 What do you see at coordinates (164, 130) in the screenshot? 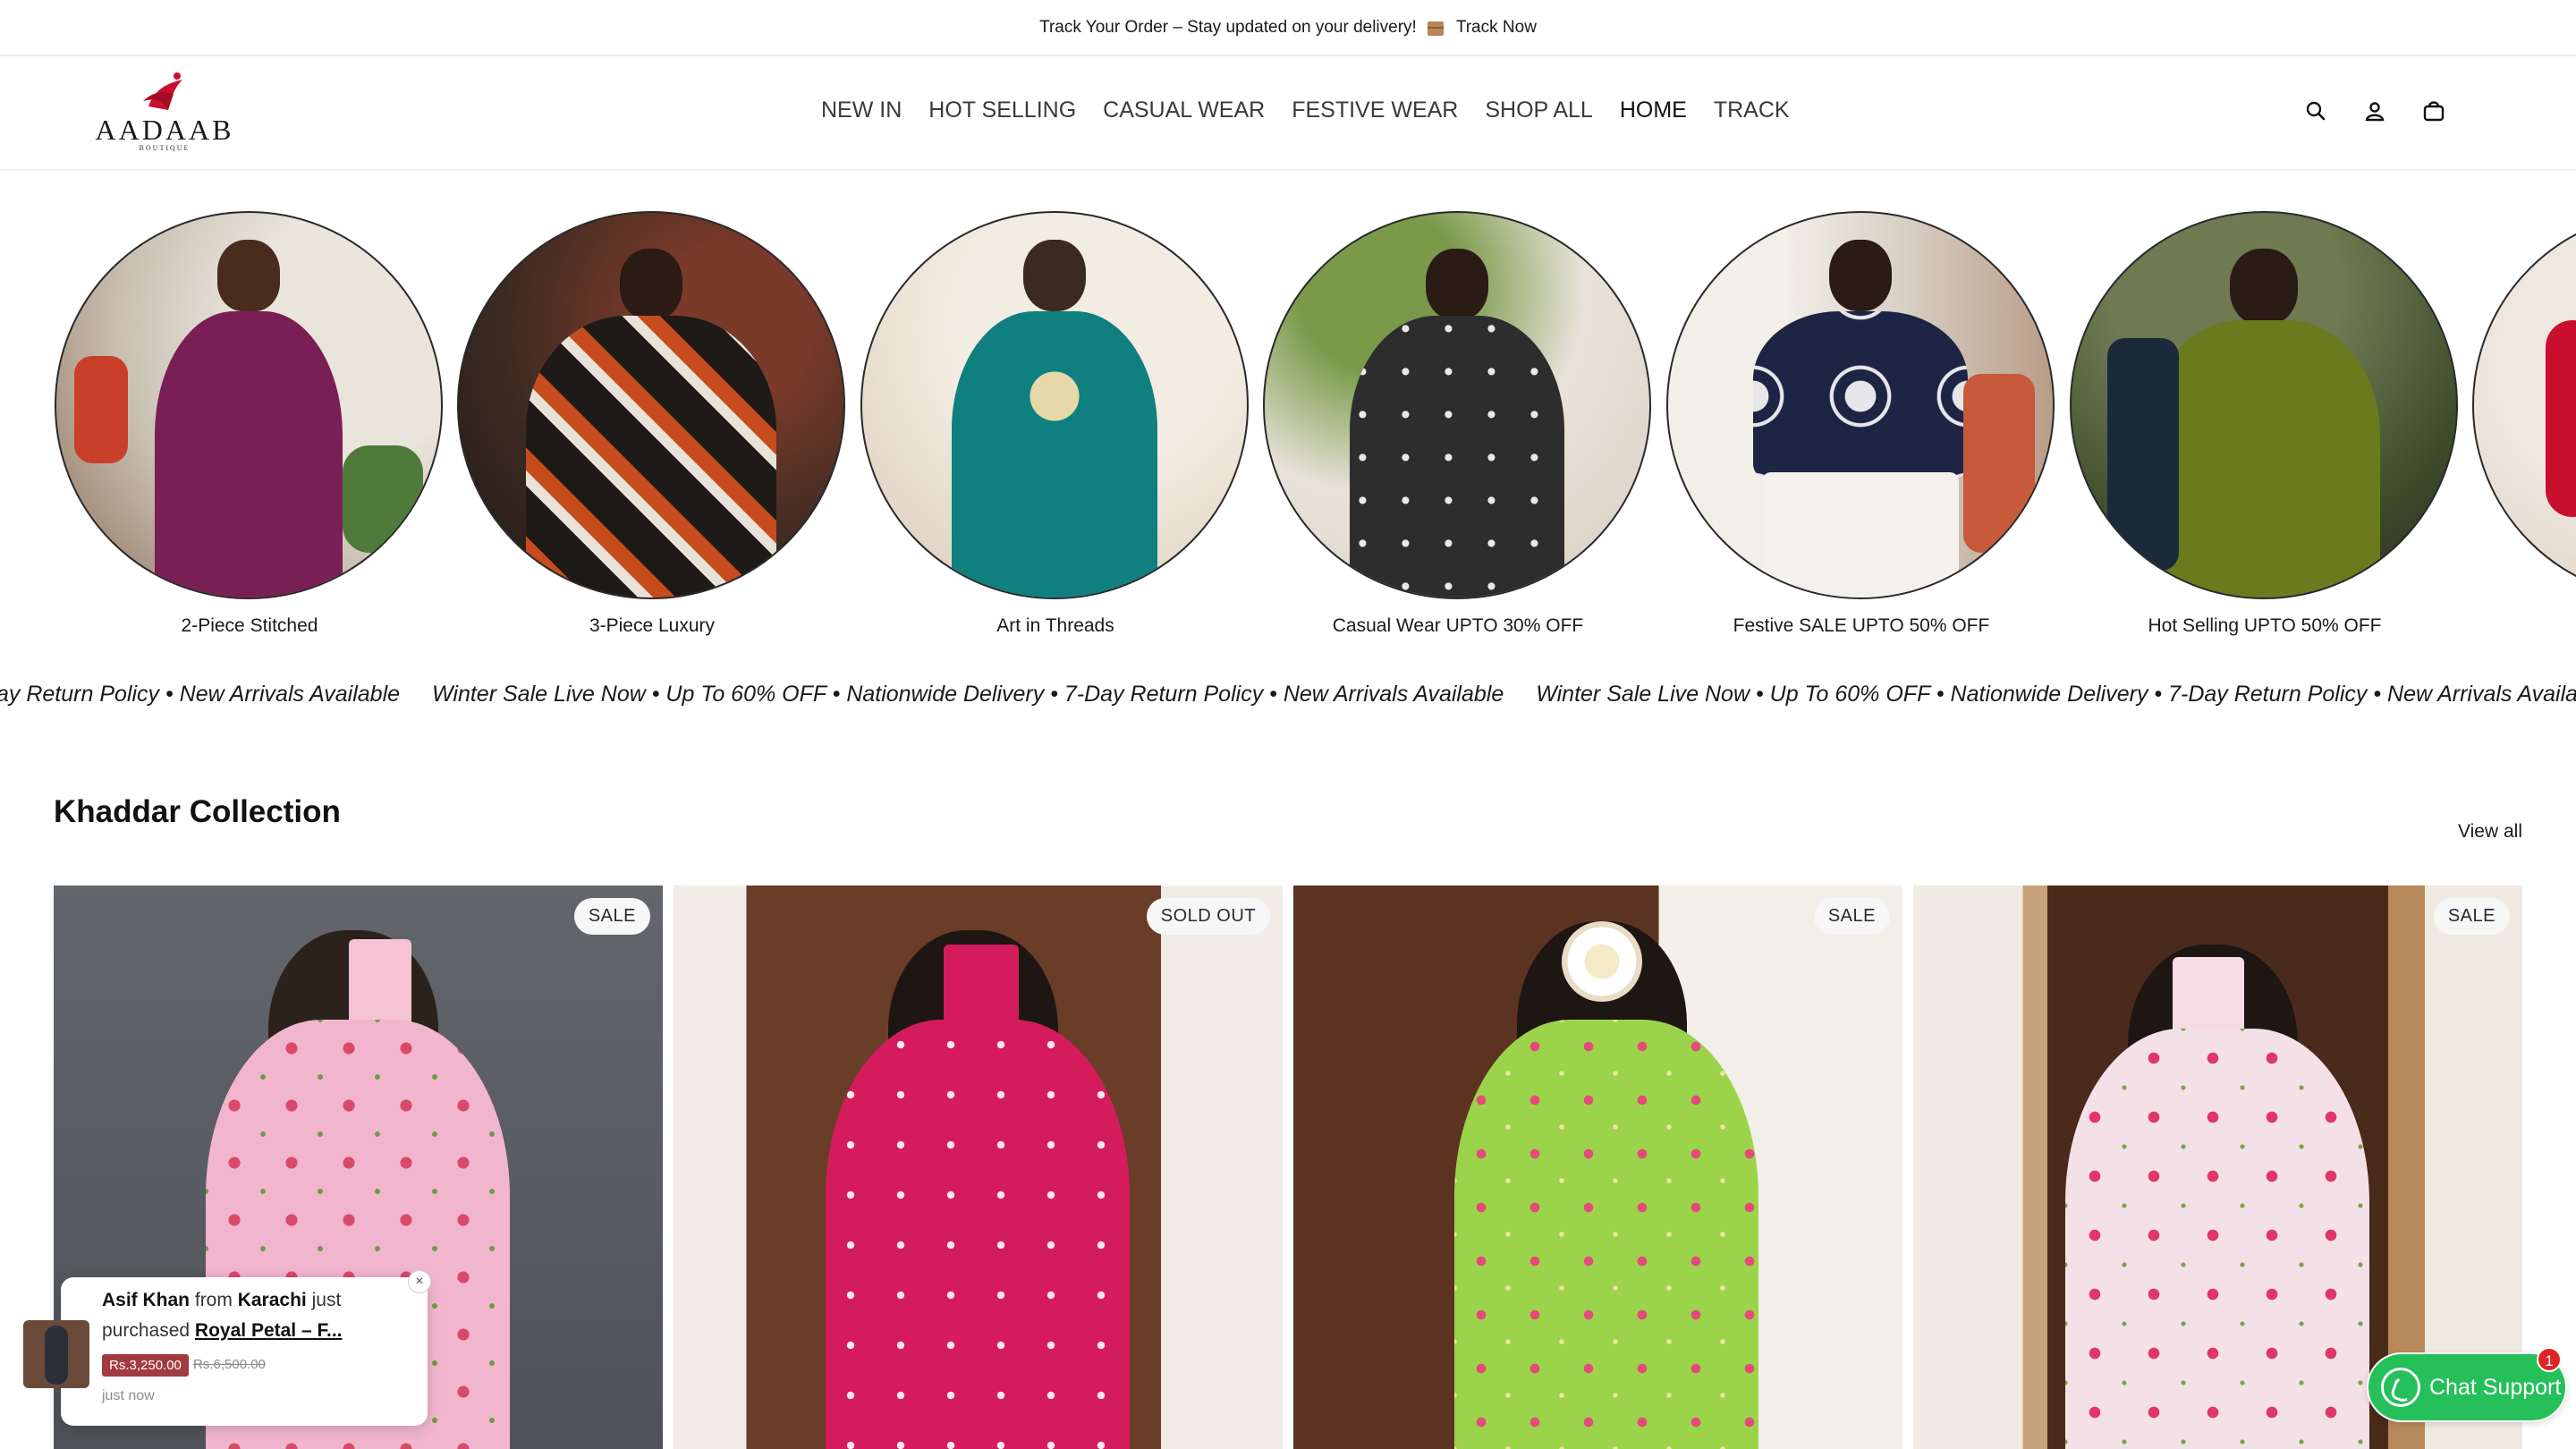
I see `logo-wordmark: AADAAB` at bounding box center [164, 130].